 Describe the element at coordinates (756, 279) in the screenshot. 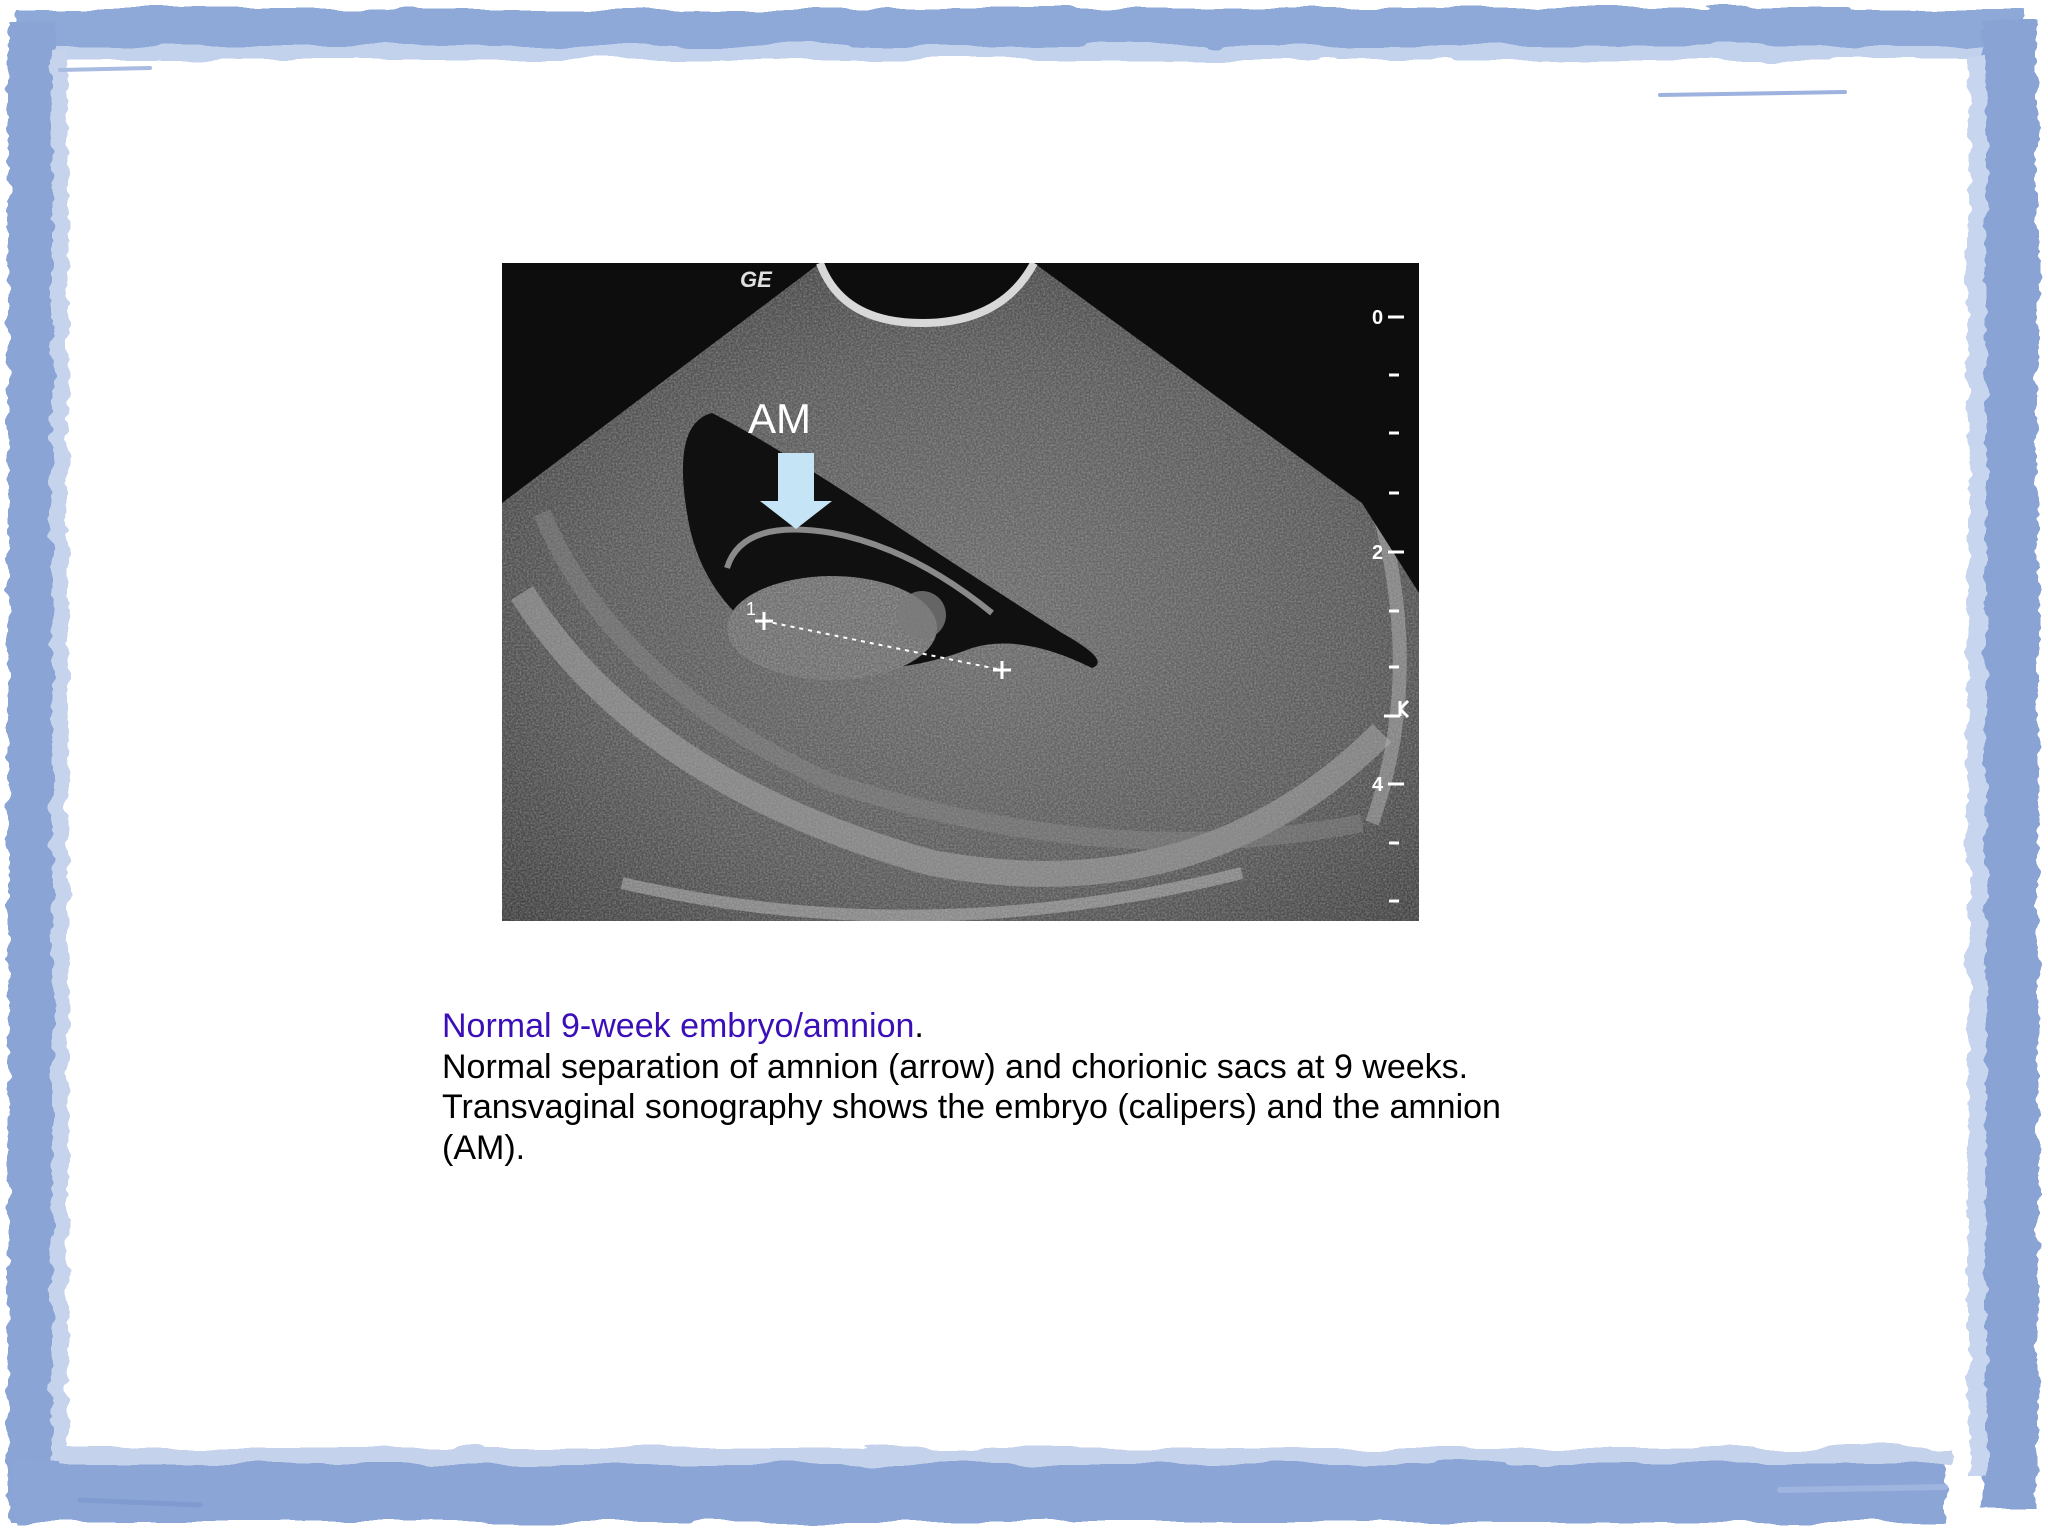

I see `ge-logo: GE` at that location.